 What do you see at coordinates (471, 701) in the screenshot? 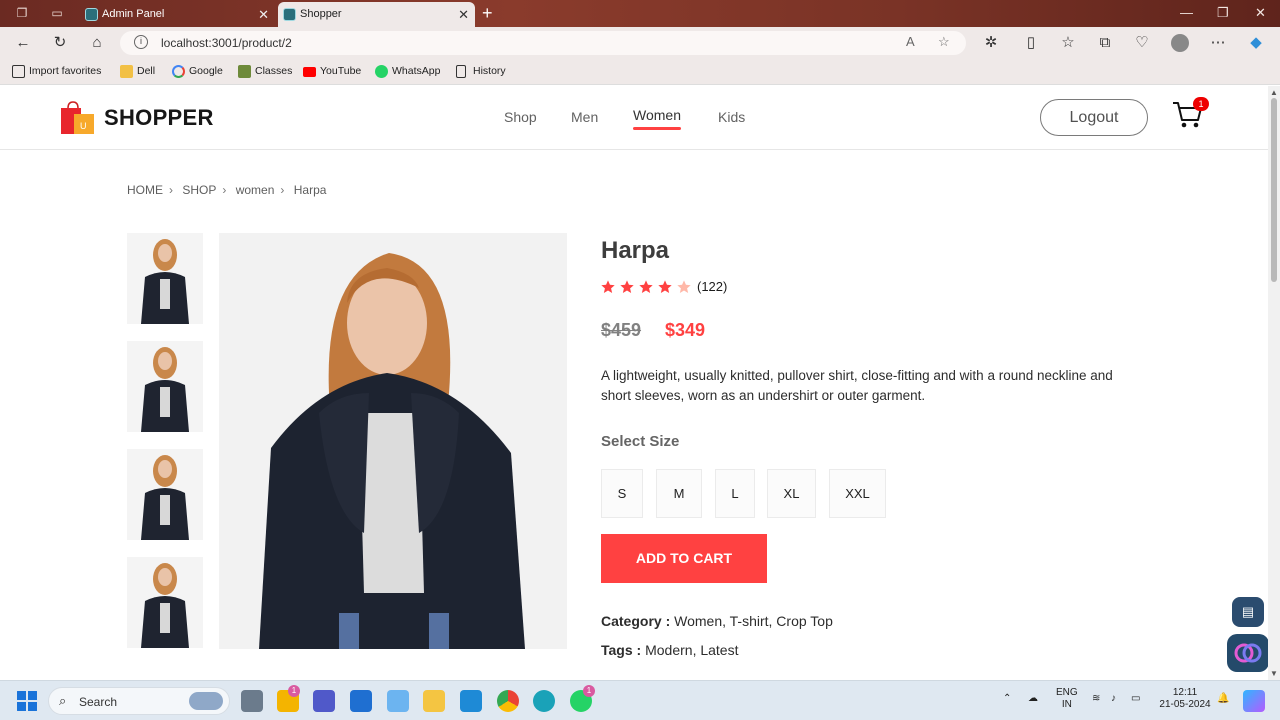
I see `vscode-icon` at bounding box center [471, 701].